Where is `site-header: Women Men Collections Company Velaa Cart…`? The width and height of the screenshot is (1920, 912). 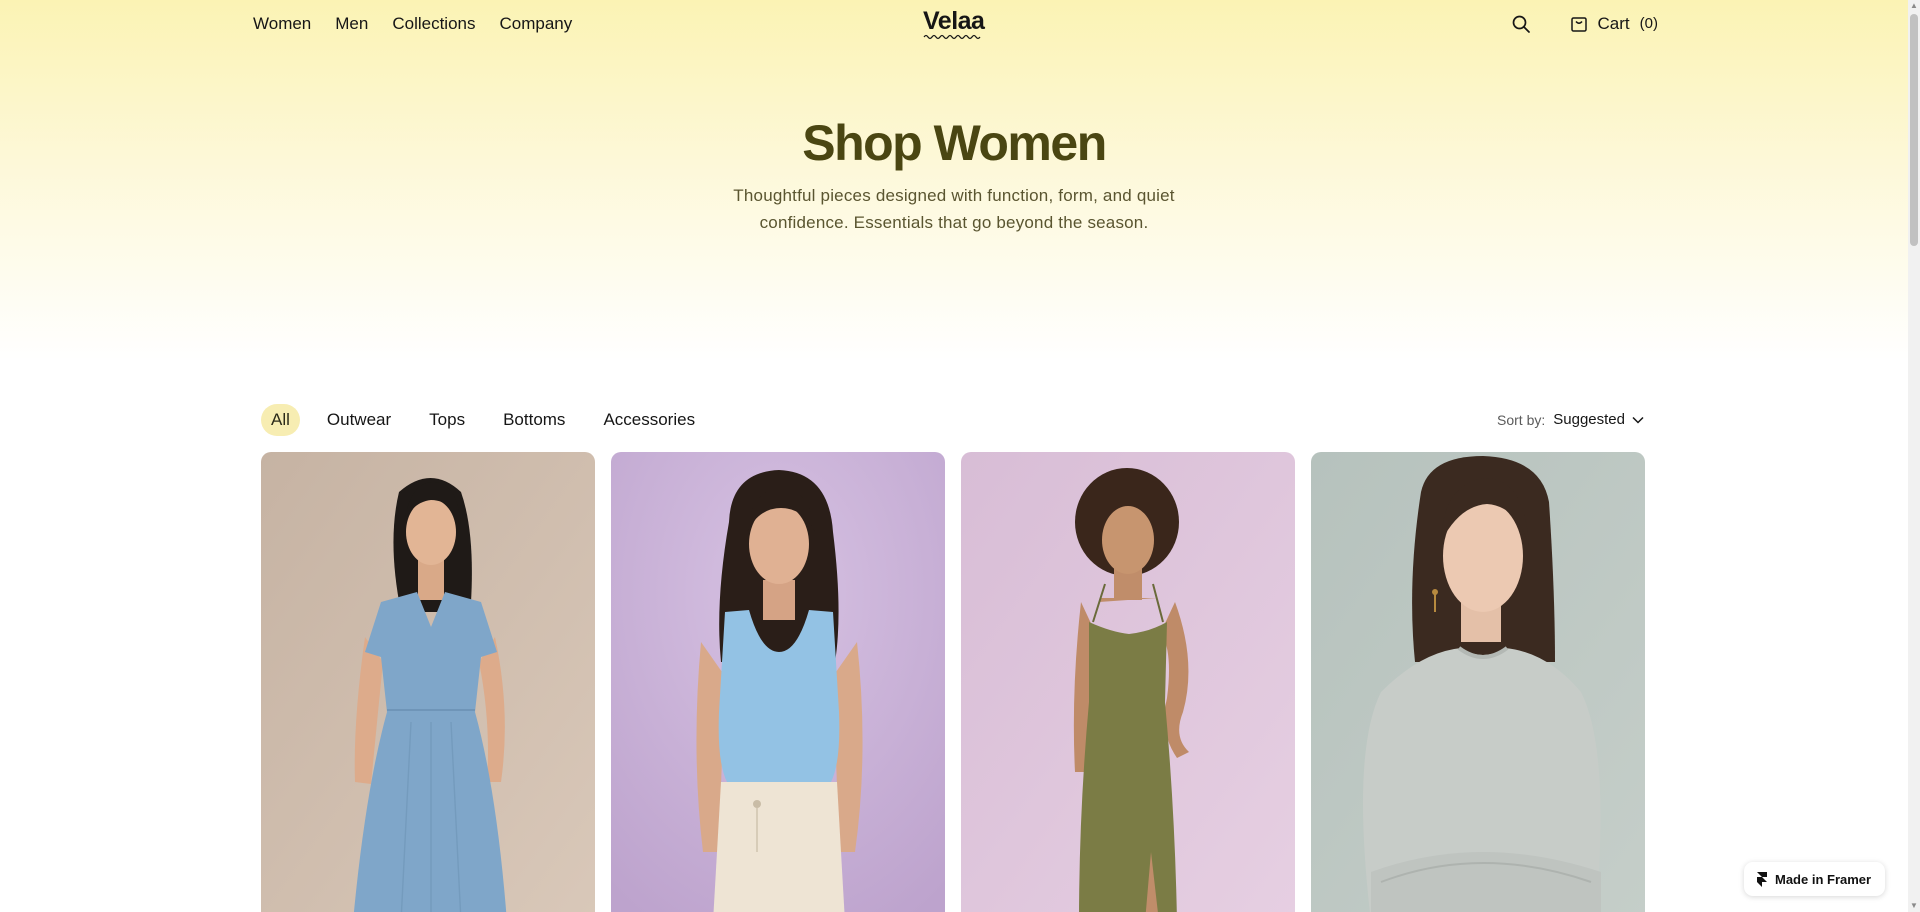 site-header: Women Men Collections Company Velaa Cart… is located at coordinates (954, 24).